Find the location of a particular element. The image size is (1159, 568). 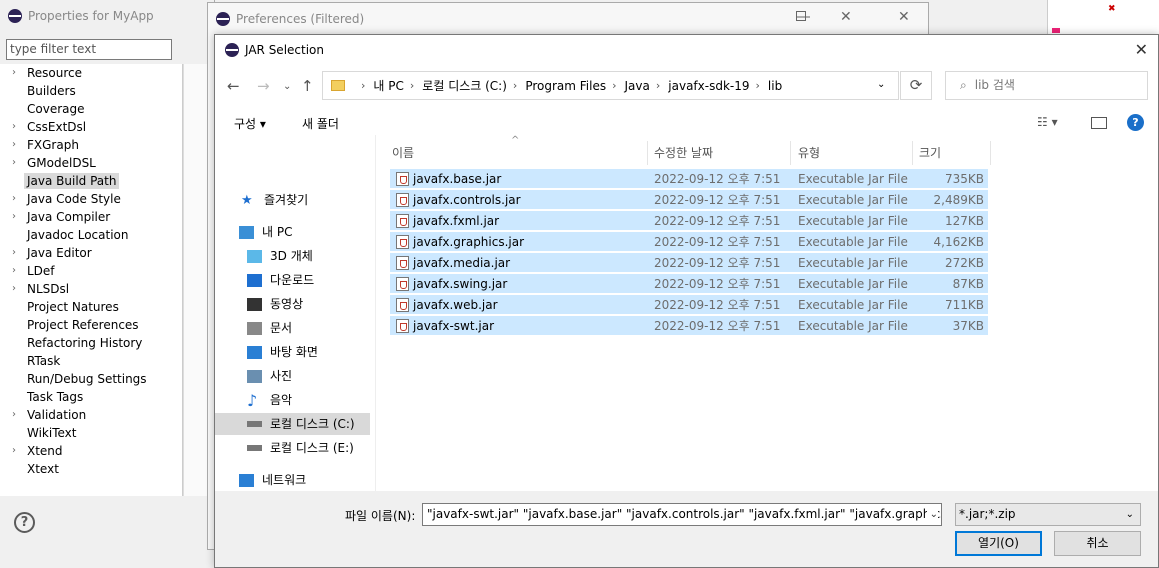

nav-item: 동영상 is located at coordinates (275, 304).